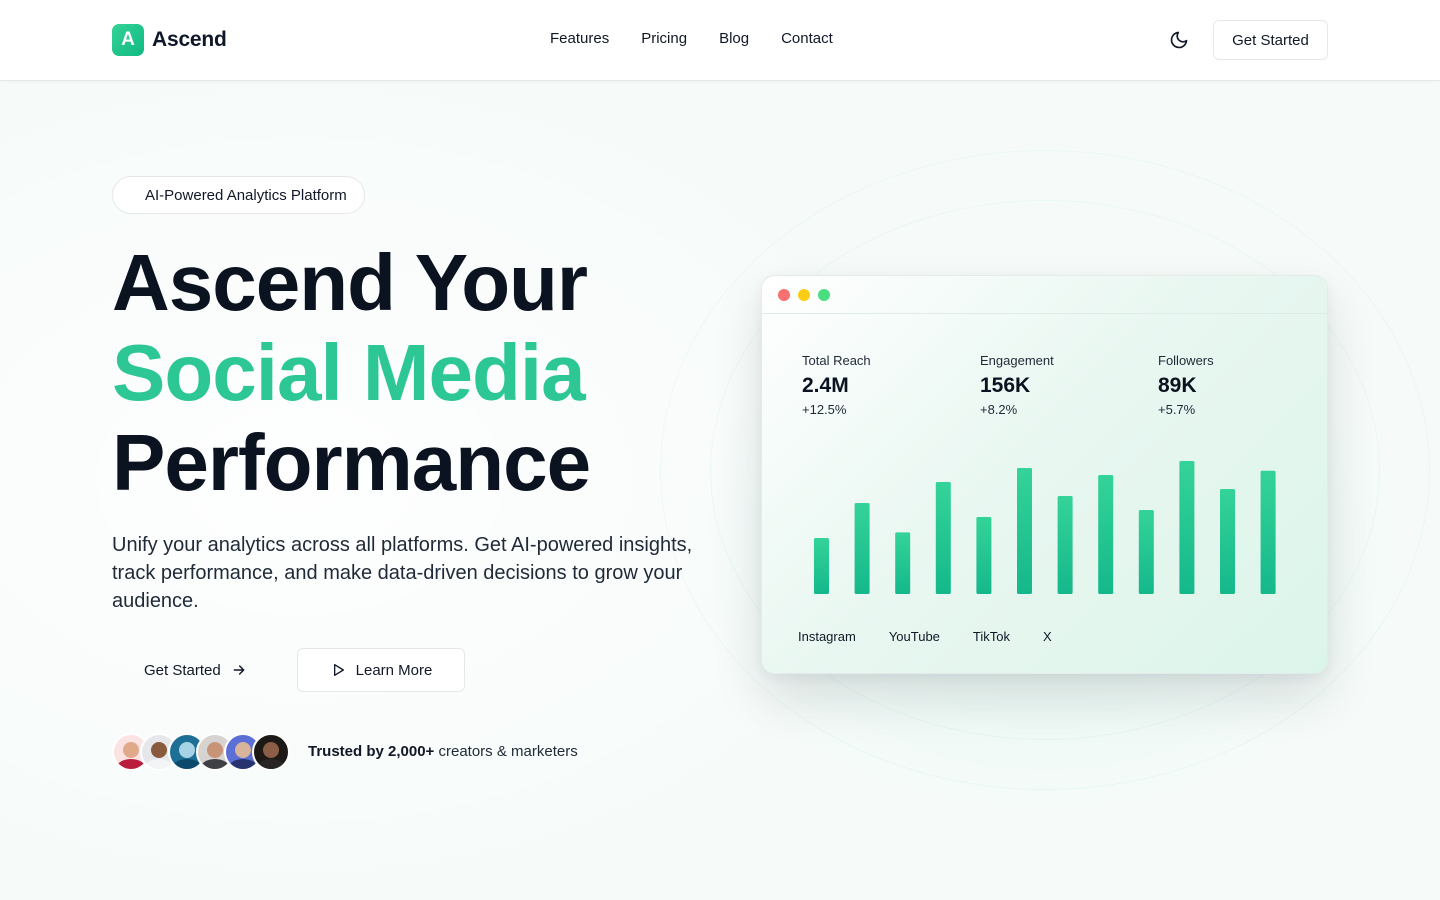 The height and width of the screenshot is (900, 1440). What do you see at coordinates (914, 636) in the screenshot?
I see `platform-label-youtube: YouTube` at bounding box center [914, 636].